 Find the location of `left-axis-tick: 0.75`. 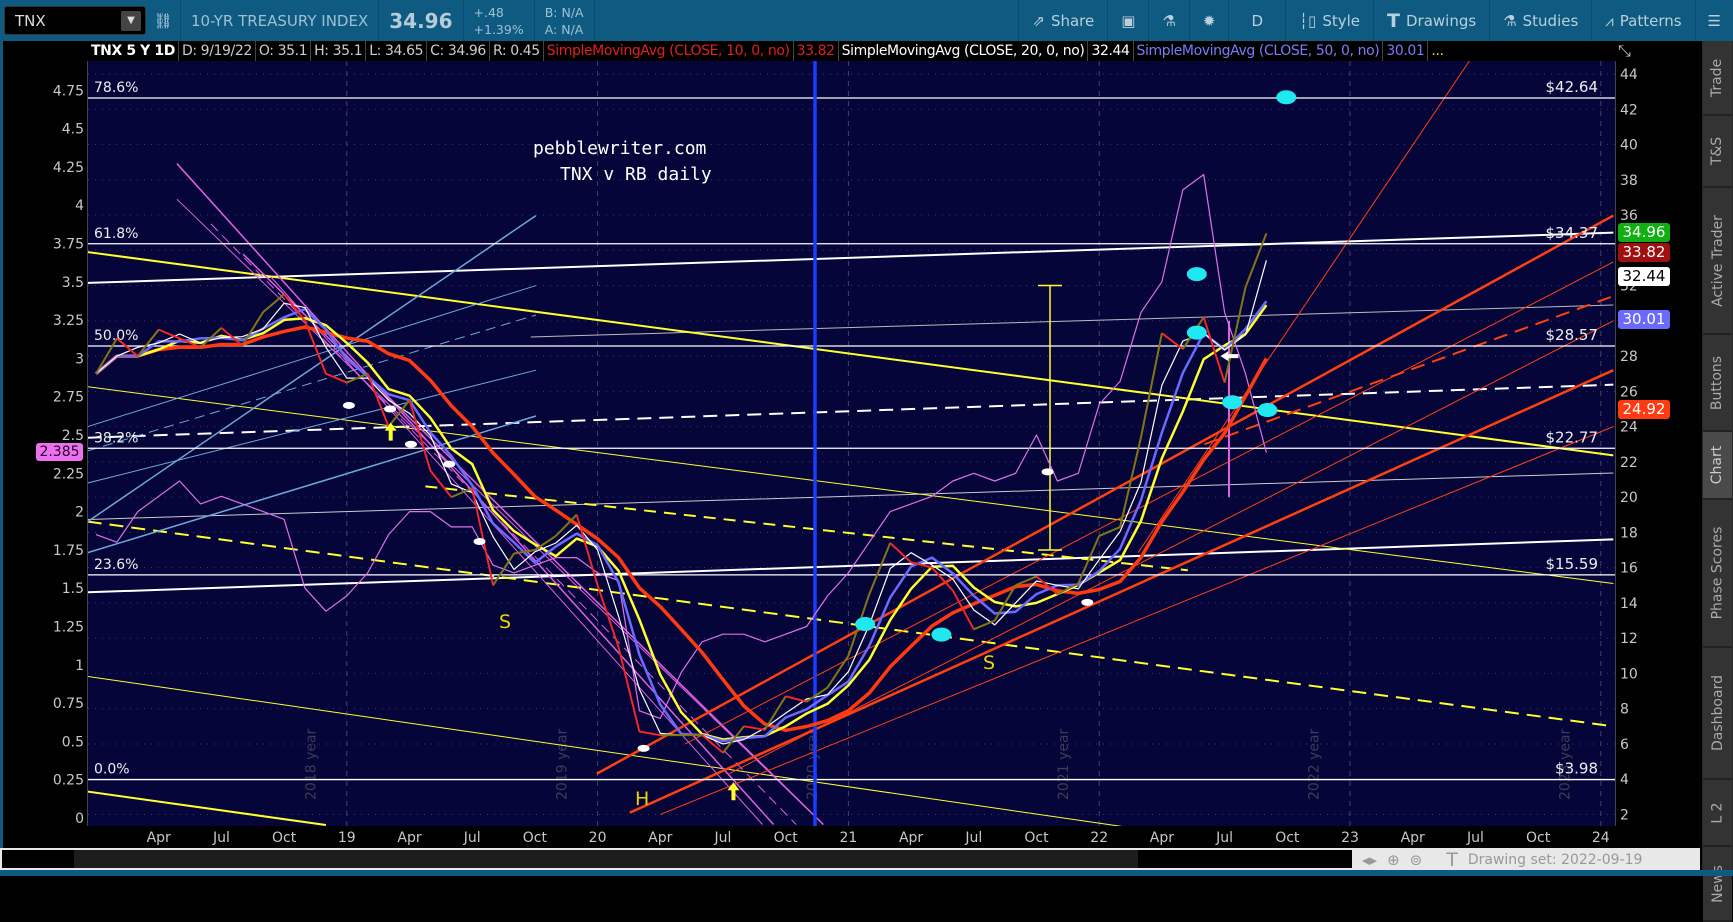

left-axis-tick: 0.75 is located at coordinates (68, 704).